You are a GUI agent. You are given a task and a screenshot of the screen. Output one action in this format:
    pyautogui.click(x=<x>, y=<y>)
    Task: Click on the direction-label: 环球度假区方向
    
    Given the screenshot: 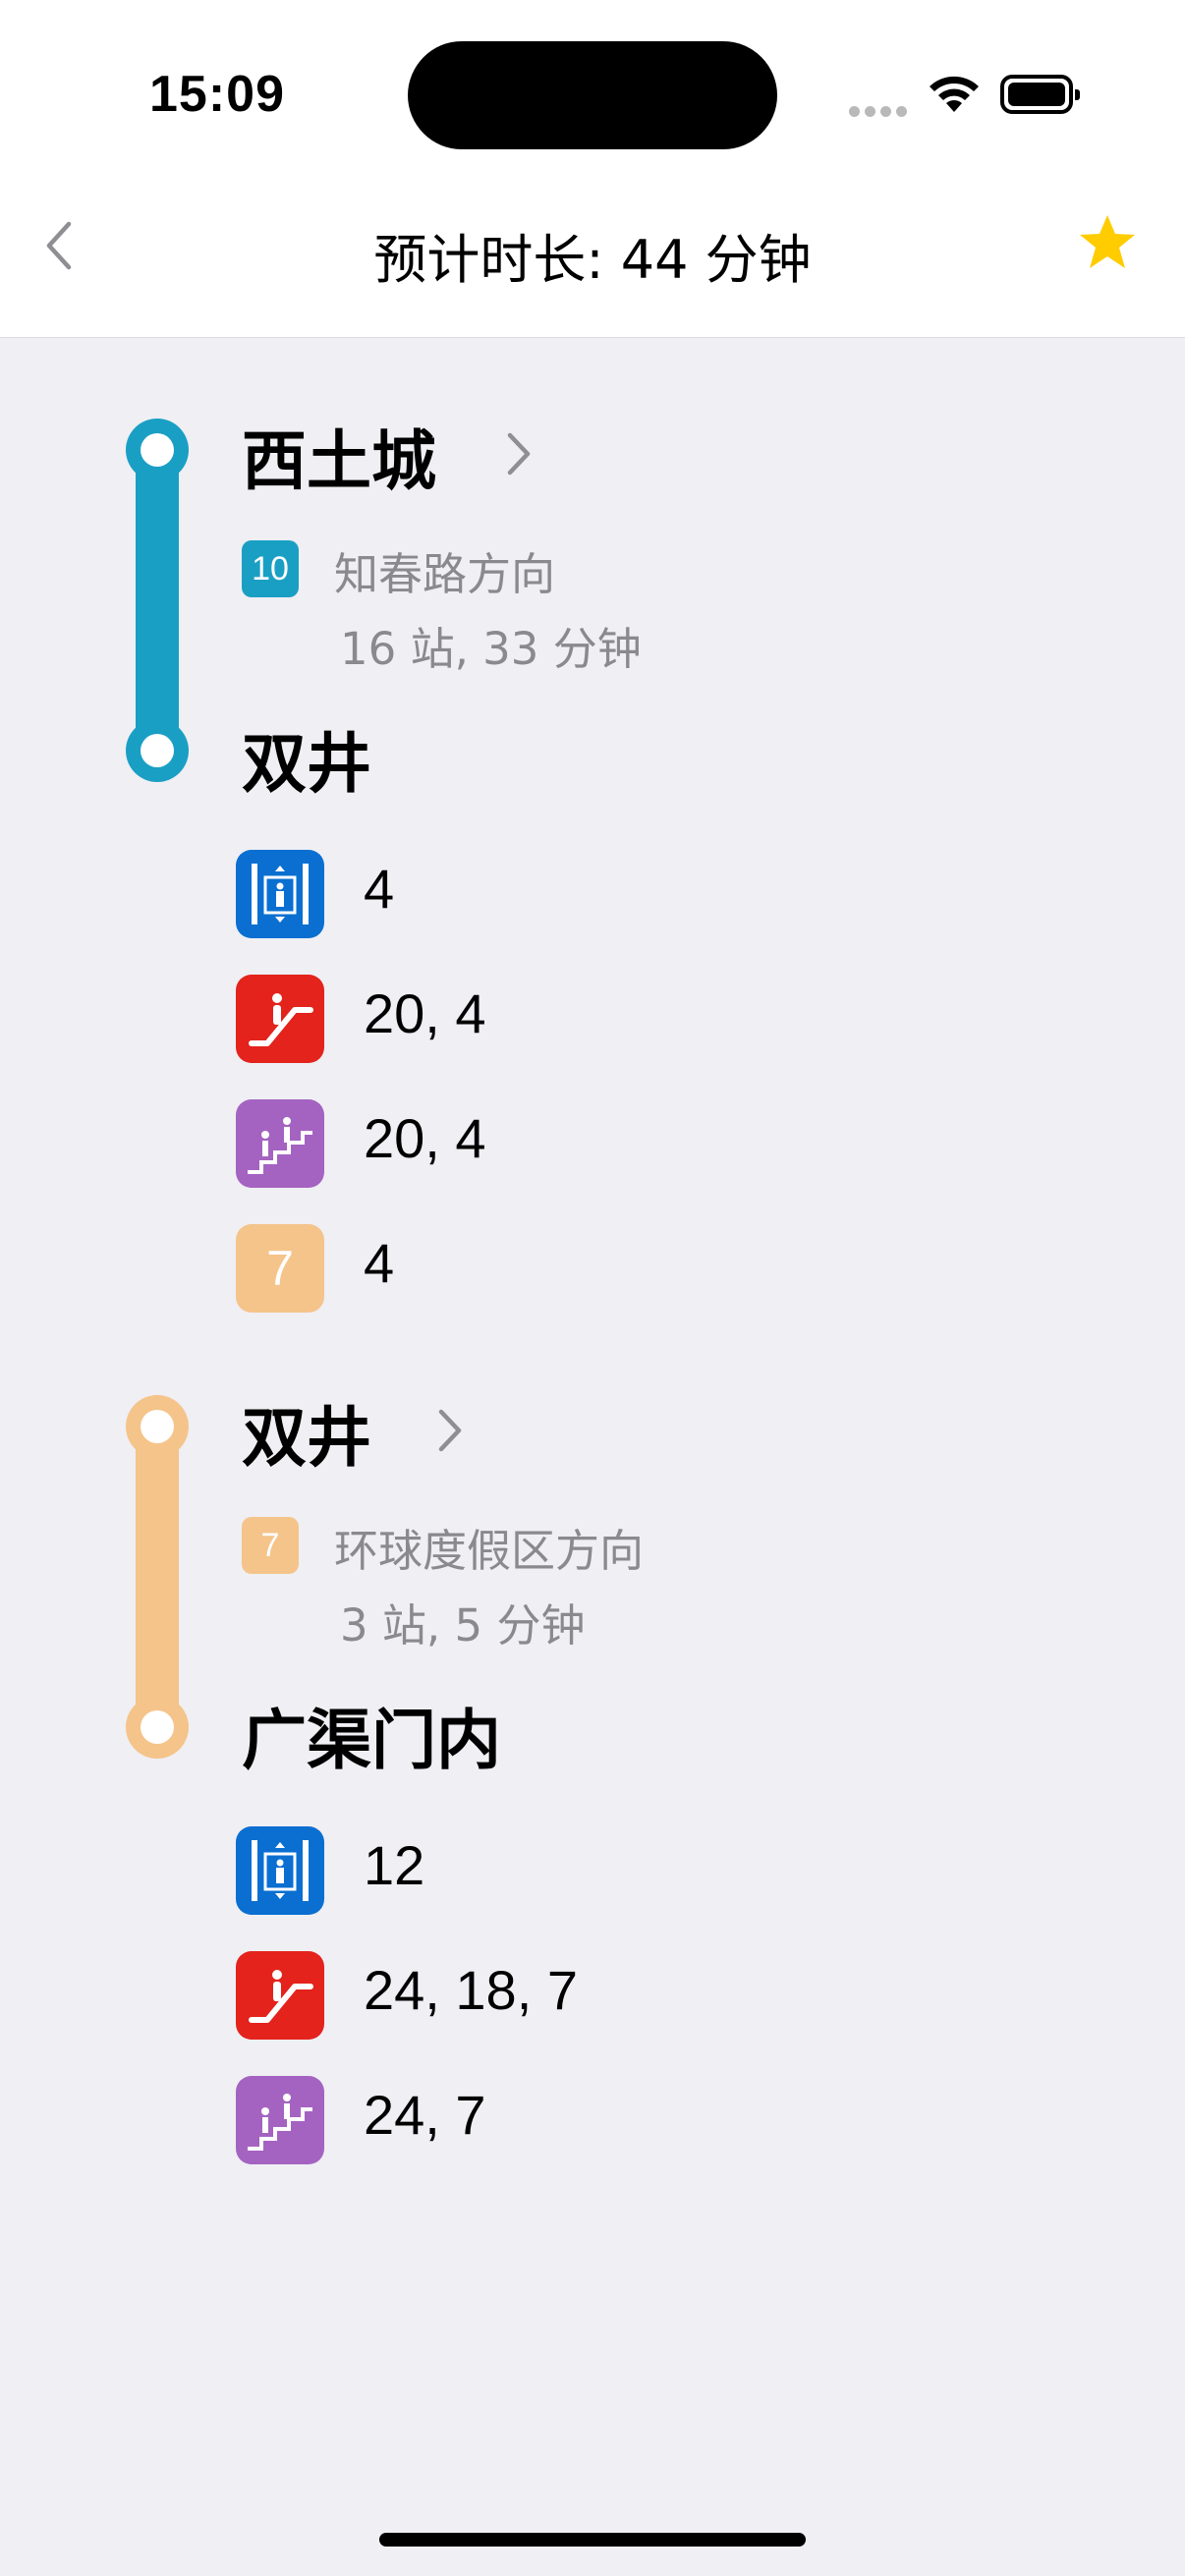 What is the action you would take?
    pyautogui.click(x=490, y=1551)
    